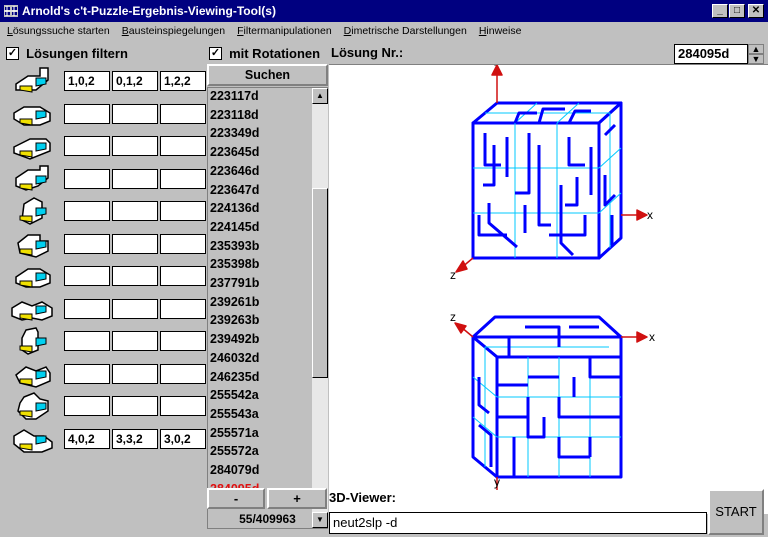 The height and width of the screenshot is (537, 768). I want to click on solution-list-item: 235398b, so click(259, 266).